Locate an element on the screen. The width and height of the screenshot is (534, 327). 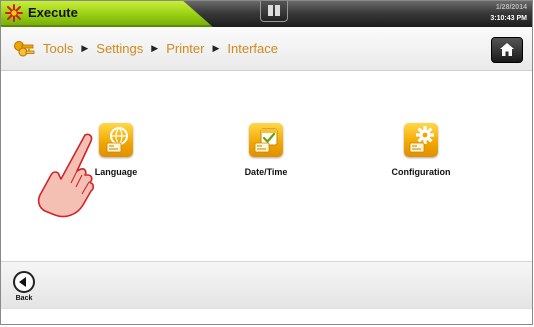
calendar-check-icon is located at coordinates (266, 140).